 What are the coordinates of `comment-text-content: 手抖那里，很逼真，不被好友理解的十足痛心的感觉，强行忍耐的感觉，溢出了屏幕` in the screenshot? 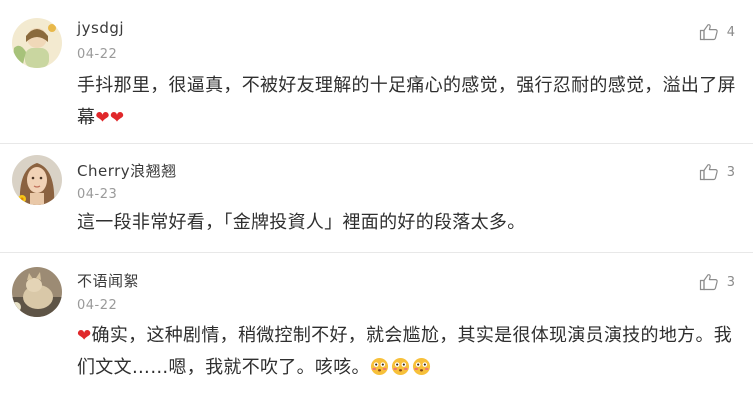 It's located at (406, 101).